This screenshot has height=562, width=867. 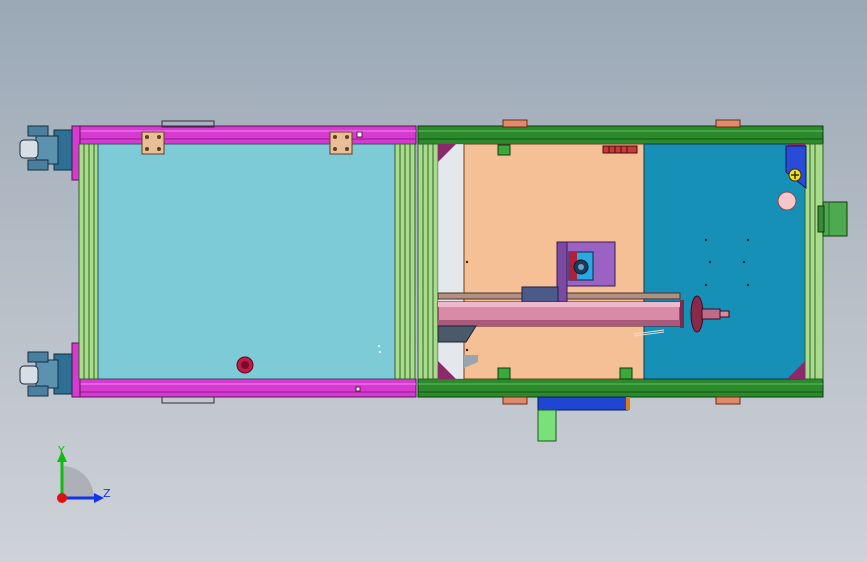 What do you see at coordinates (554, 261) in the screenshot?
I see `mid-panel` at bounding box center [554, 261].